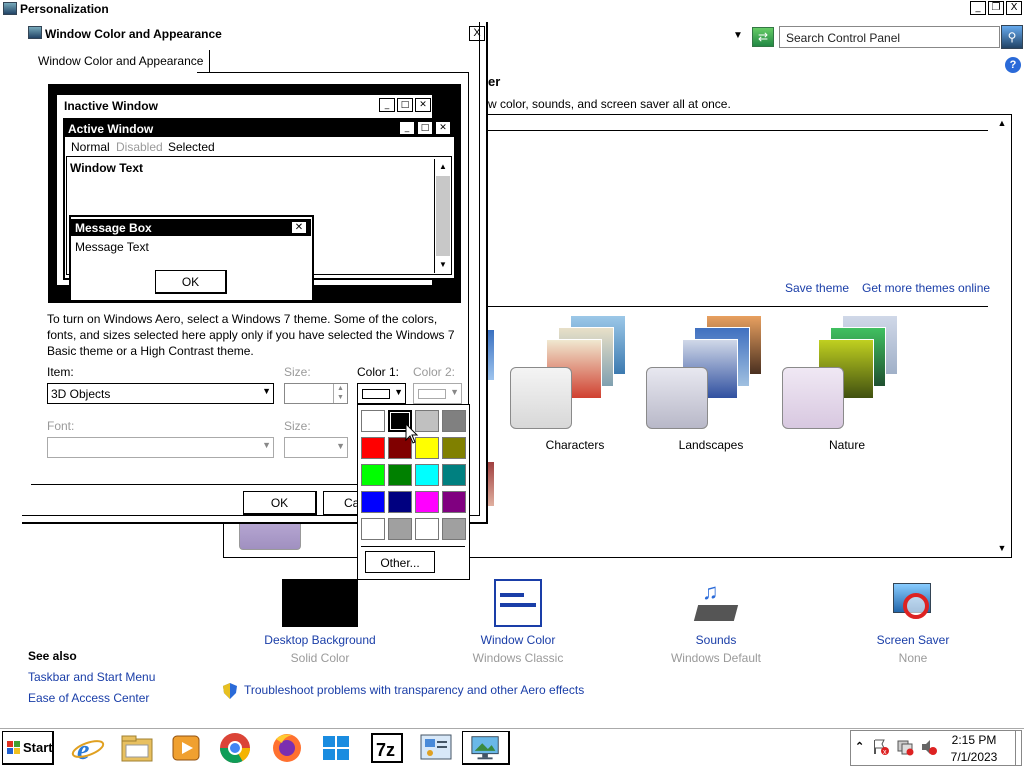 Image resolution: width=1024 pixels, height=768 pixels. I want to click on color1-button: ▼, so click(381, 393).